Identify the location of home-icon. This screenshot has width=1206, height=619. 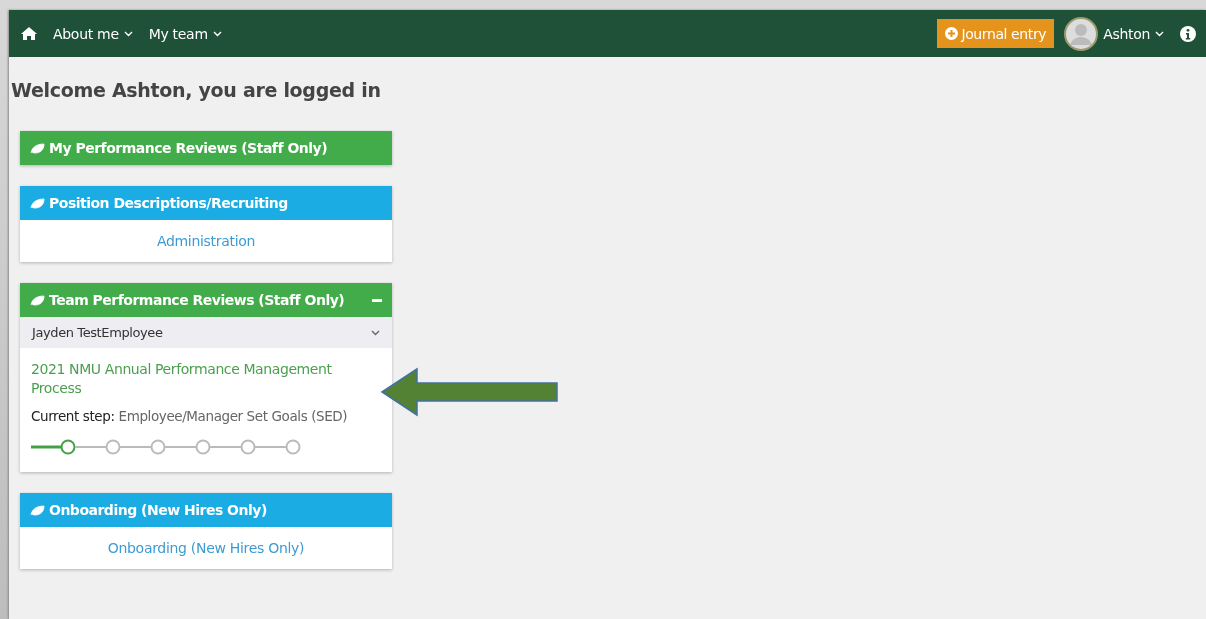
(29, 33).